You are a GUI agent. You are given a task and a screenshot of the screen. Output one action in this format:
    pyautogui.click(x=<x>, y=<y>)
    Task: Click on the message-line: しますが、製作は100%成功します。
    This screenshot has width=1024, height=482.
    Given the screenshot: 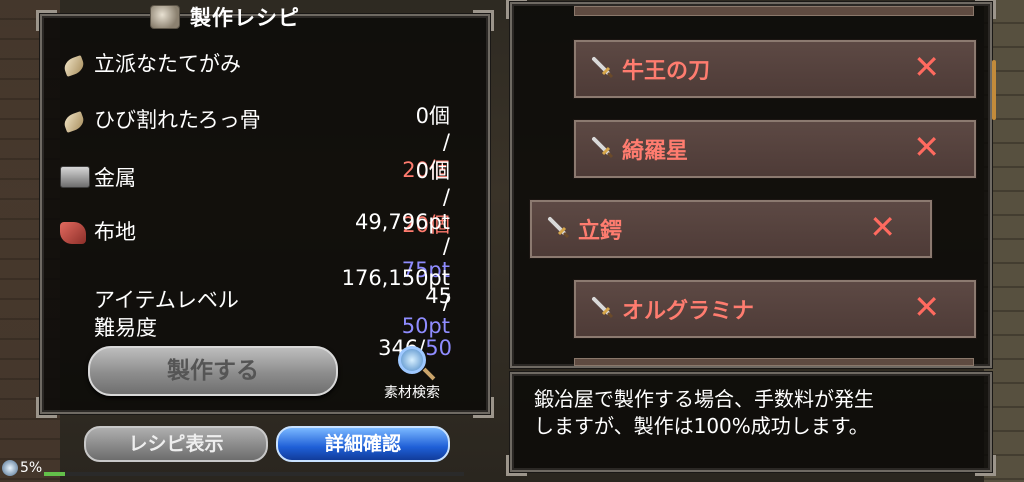 What is the action you would take?
    pyautogui.click(x=701, y=426)
    